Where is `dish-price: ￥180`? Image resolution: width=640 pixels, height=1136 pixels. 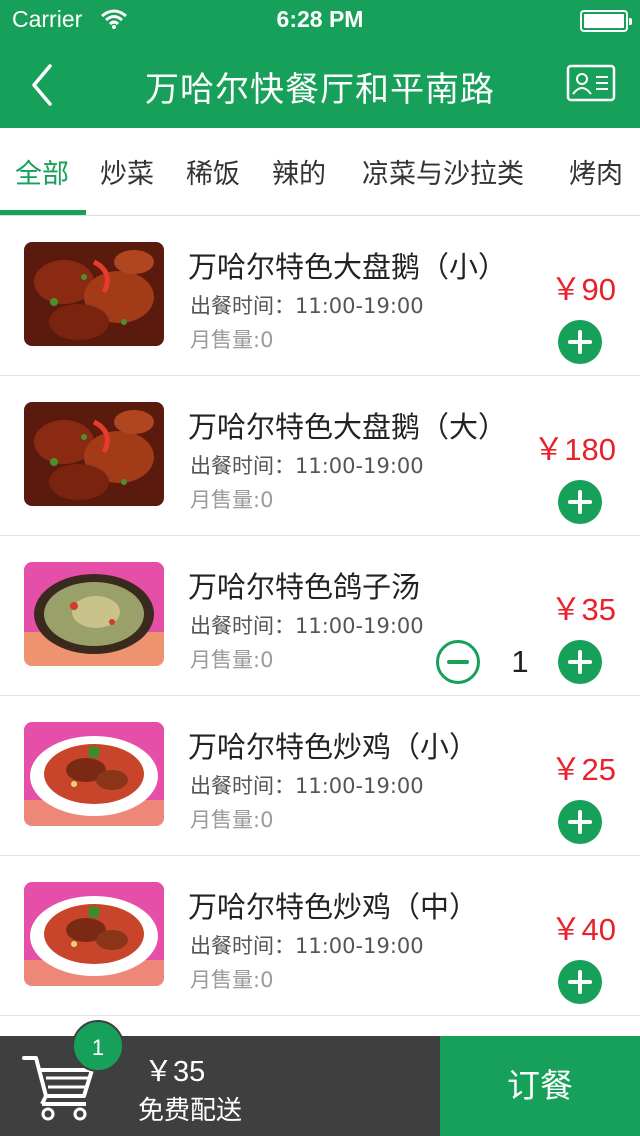
dish-price: ￥180 is located at coordinates (574, 449).